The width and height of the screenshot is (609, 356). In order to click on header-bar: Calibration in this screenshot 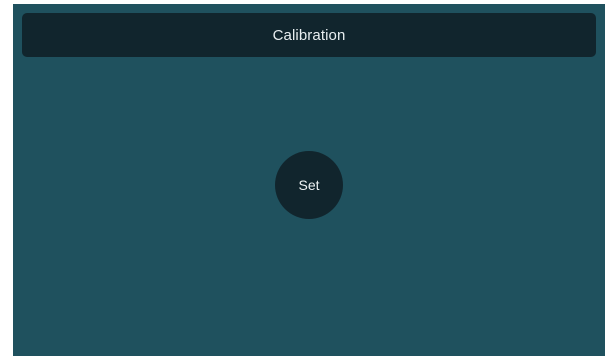, I will do `click(309, 35)`.